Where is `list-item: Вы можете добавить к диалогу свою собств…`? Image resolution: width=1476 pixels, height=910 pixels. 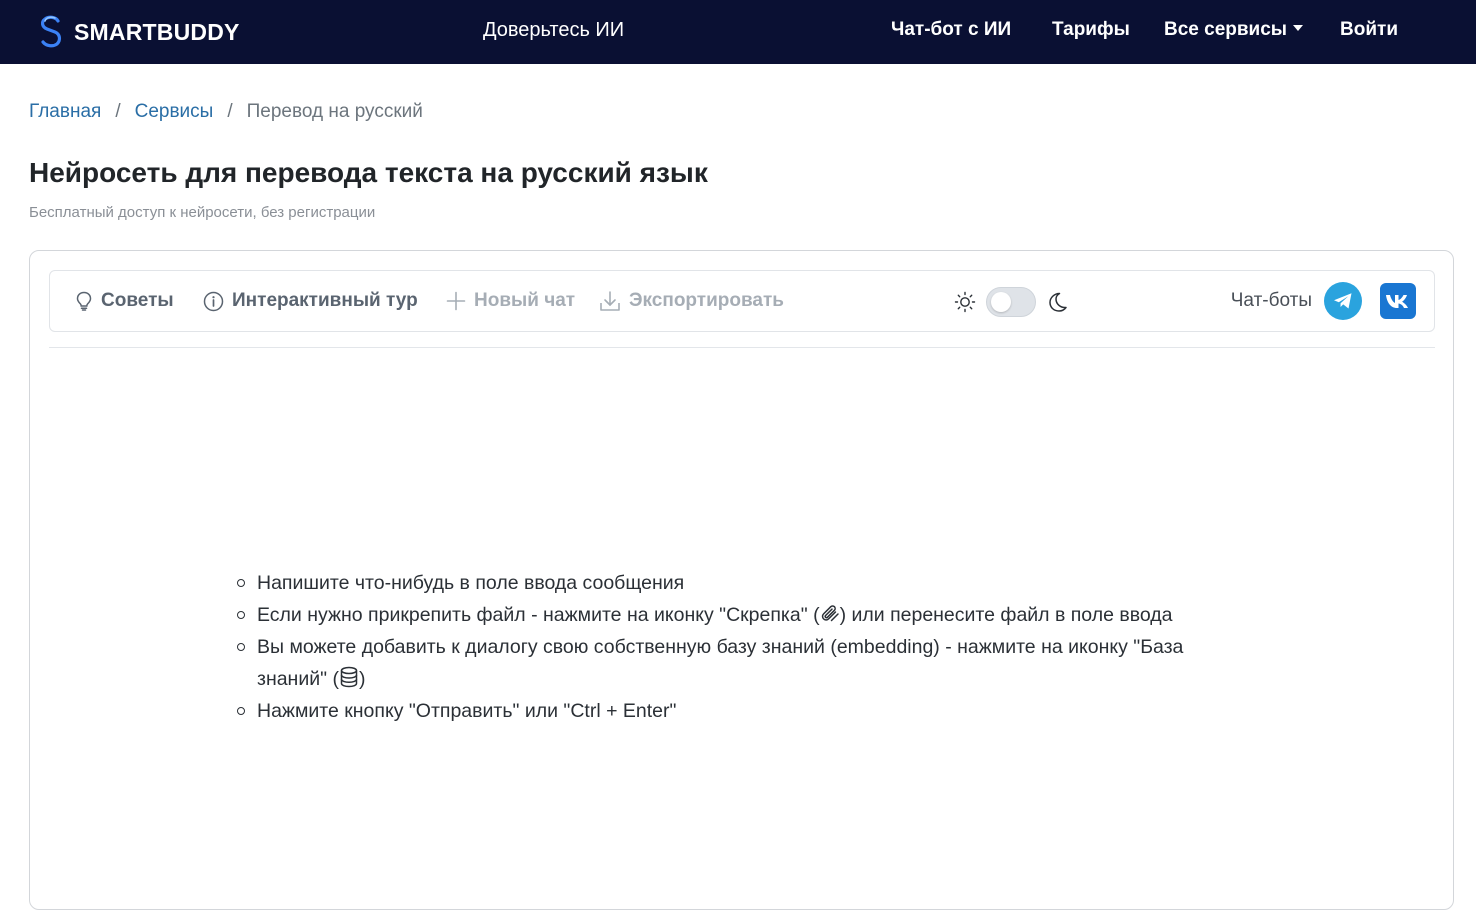 list-item: Вы можете добавить к диалогу свою собств… is located at coordinates (737, 663).